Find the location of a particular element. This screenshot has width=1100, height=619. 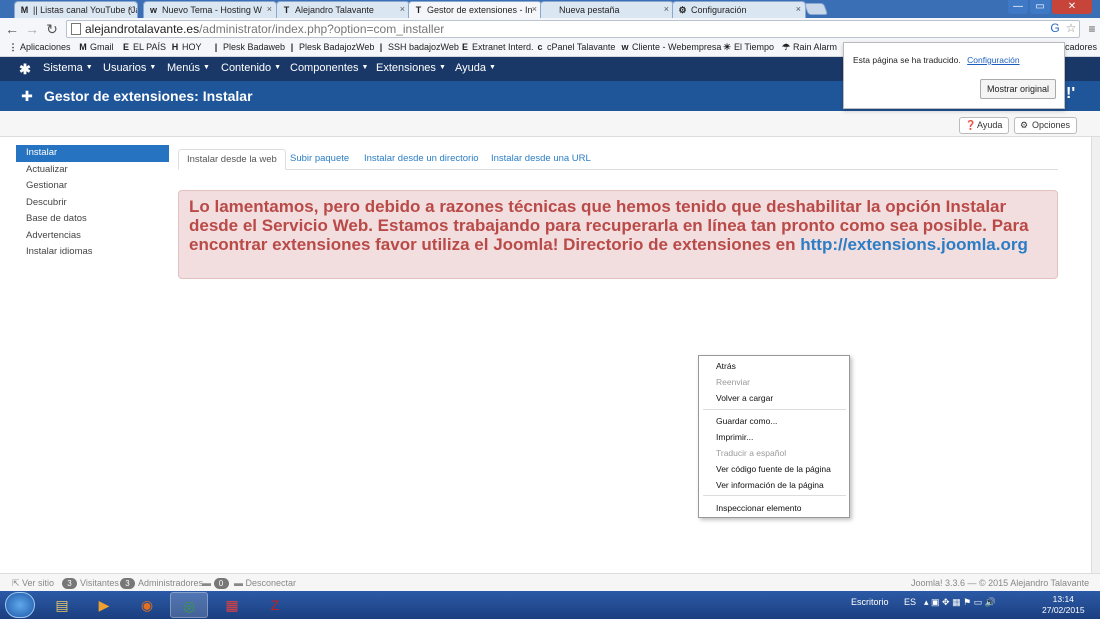

chrome-icon: ◎ is located at coordinates (189, 605).